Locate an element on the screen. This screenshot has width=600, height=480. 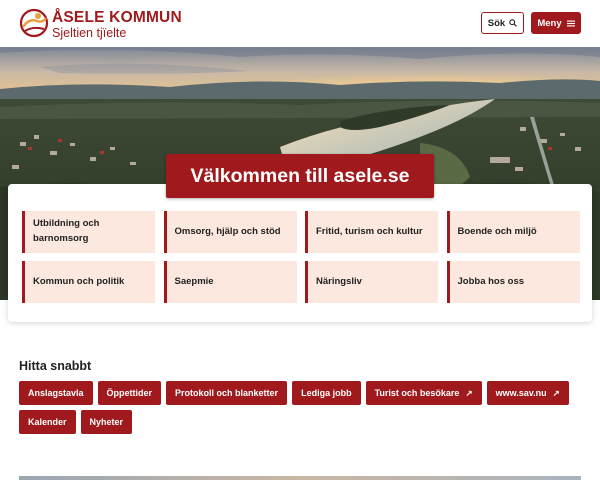
asele-logo-icon is located at coordinates (34, 23).